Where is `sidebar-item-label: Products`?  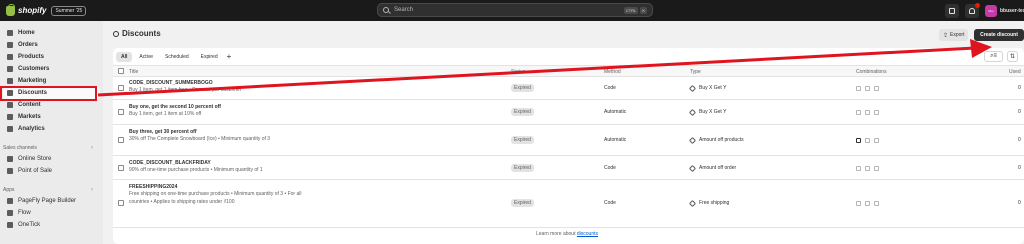 sidebar-item-label: Products is located at coordinates (31, 57).